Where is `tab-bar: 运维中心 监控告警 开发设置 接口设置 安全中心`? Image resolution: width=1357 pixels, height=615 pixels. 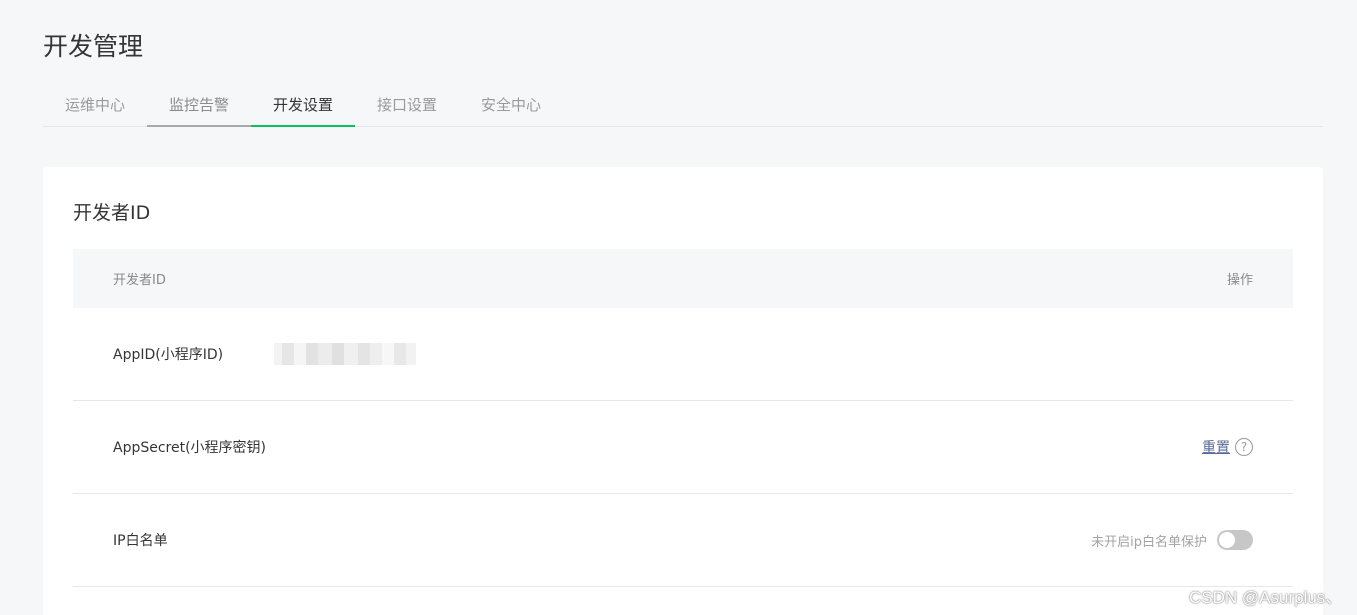
tab-bar: 运维中心 监控告警 开发设置 接口设置 安全中心 is located at coordinates (683, 107).